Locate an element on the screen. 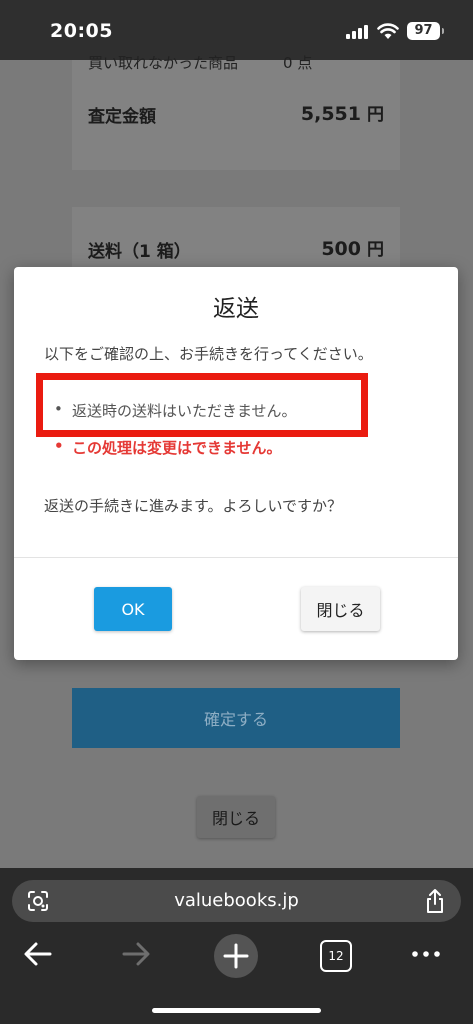 This screenshot has width=473, height=1024. forward-arrow-icon is located at coordinates (136, 954).